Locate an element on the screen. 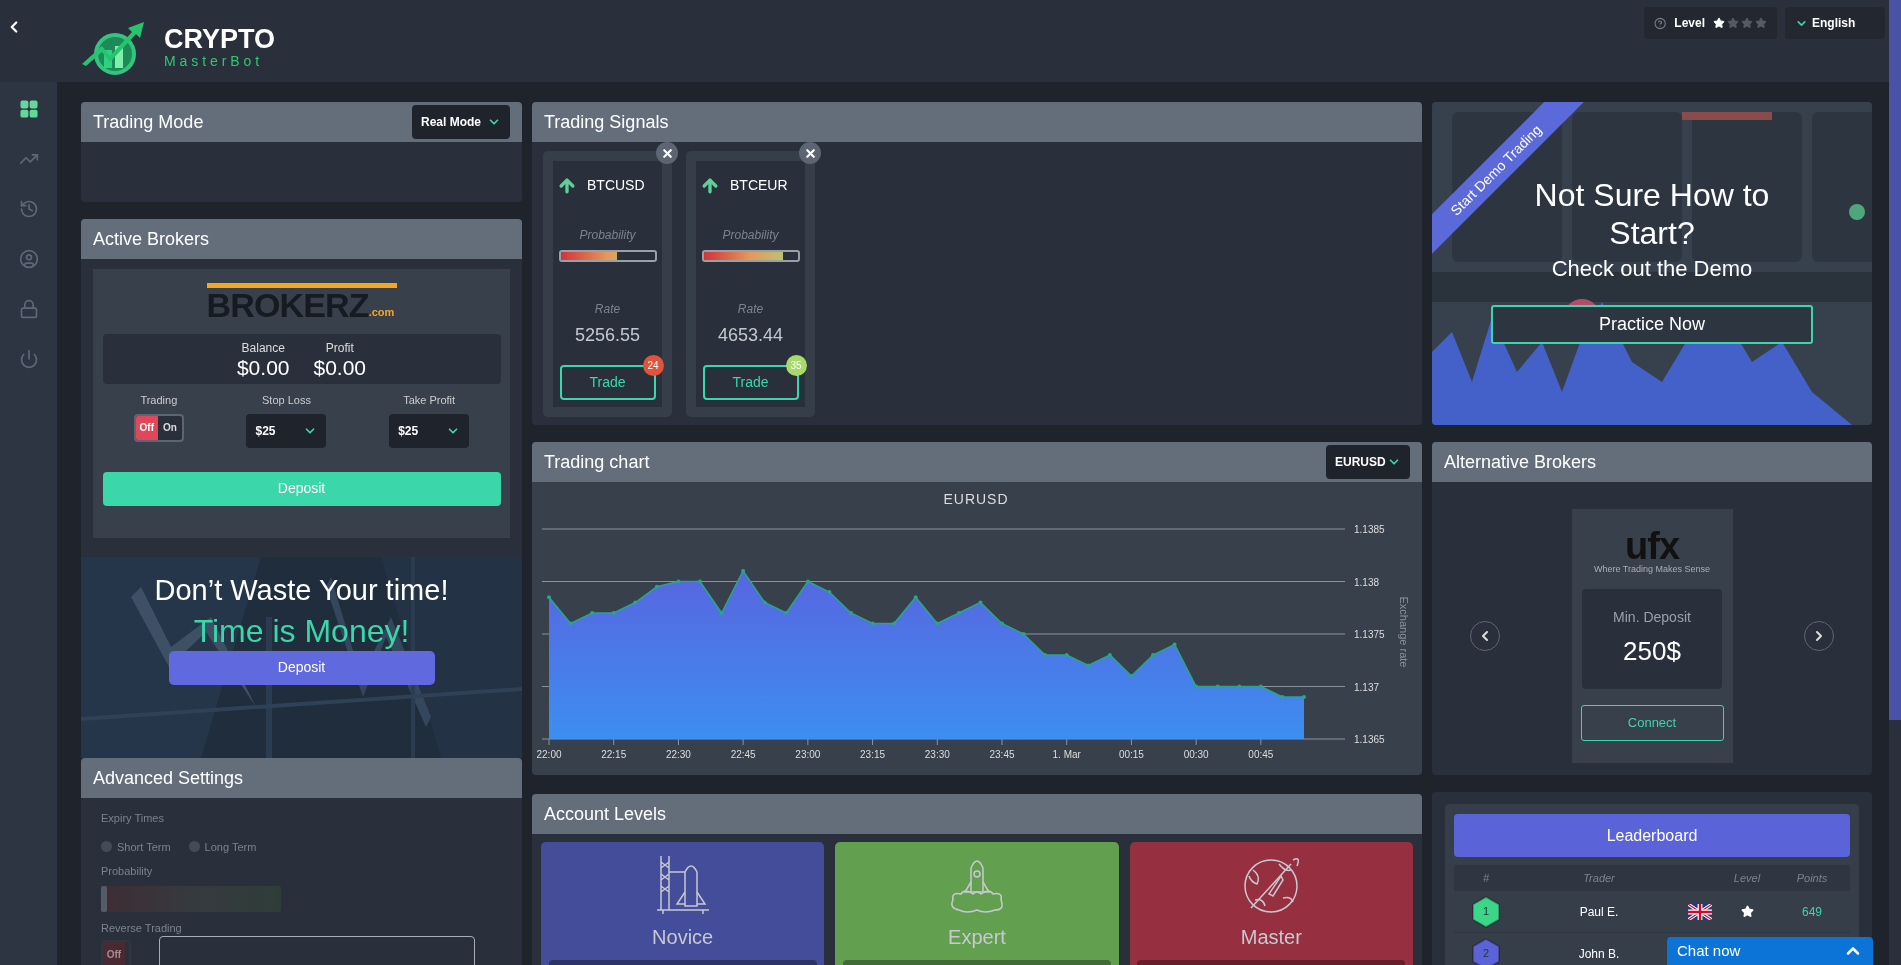 The width and height of the screenshot is (1901, 965). count-badge: 24 is located at coordinates (653, 365).